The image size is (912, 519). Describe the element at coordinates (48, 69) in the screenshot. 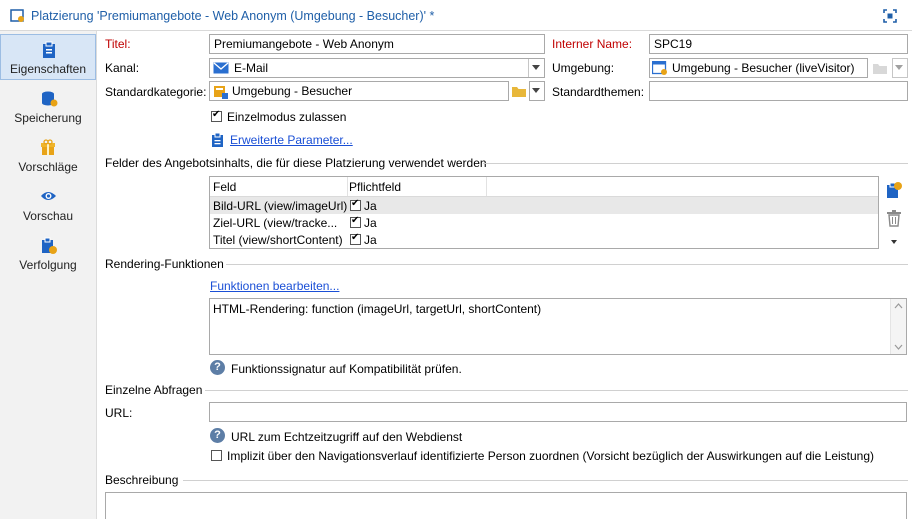

I see `sidebar-item-label: Eigenschaften` at that location.